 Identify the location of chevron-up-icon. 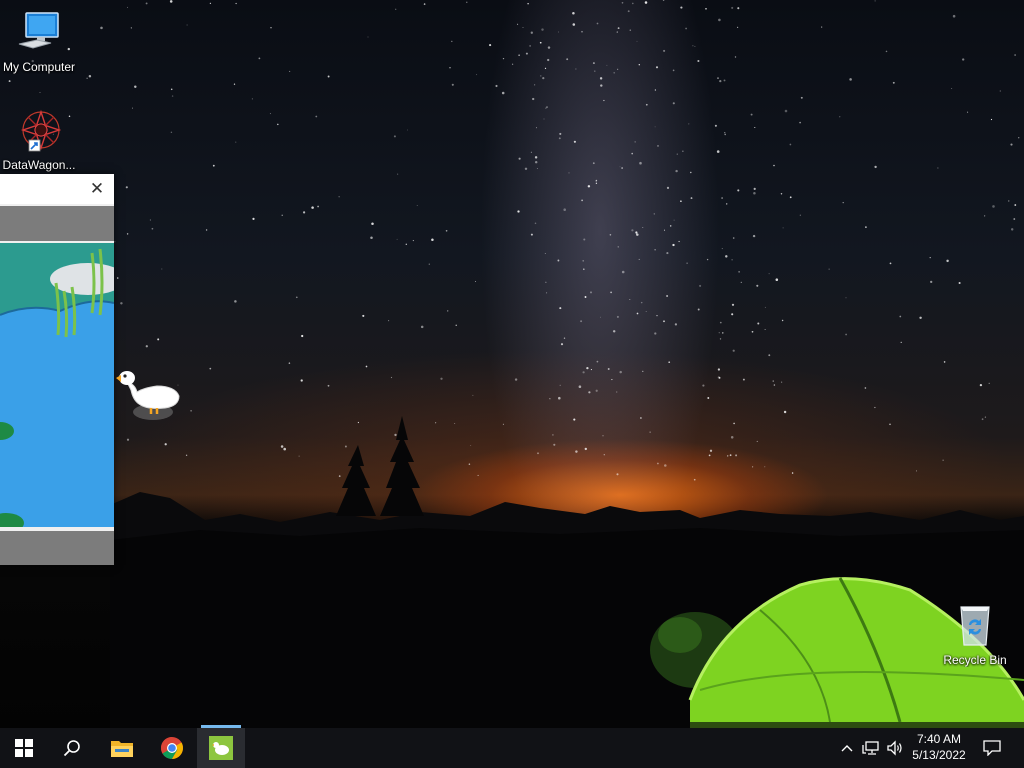
(847, 748).